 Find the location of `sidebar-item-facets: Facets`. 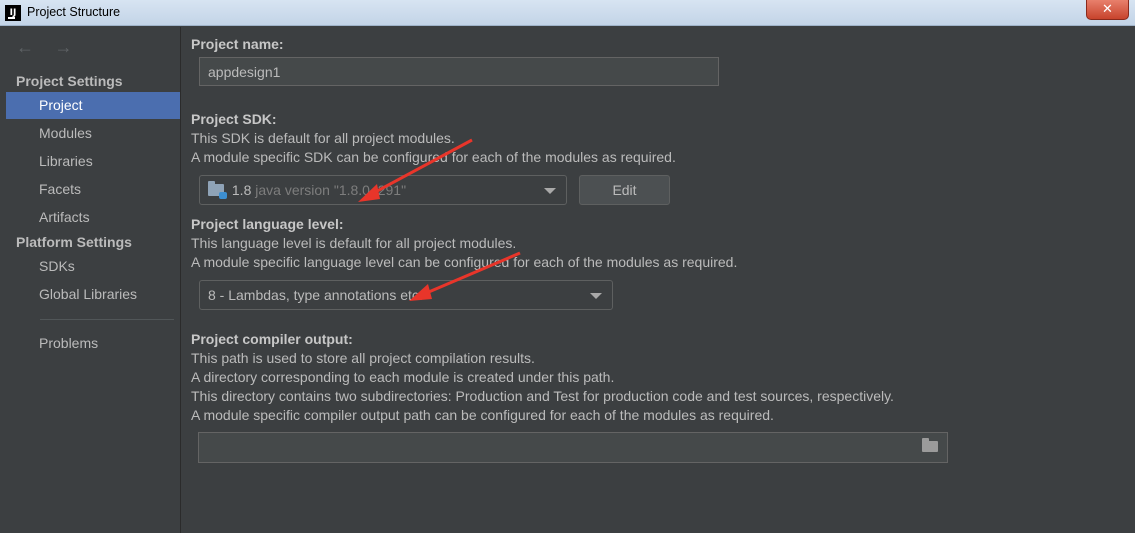

sidebar-item-facets: Facets is located at coordinates (93, 189).